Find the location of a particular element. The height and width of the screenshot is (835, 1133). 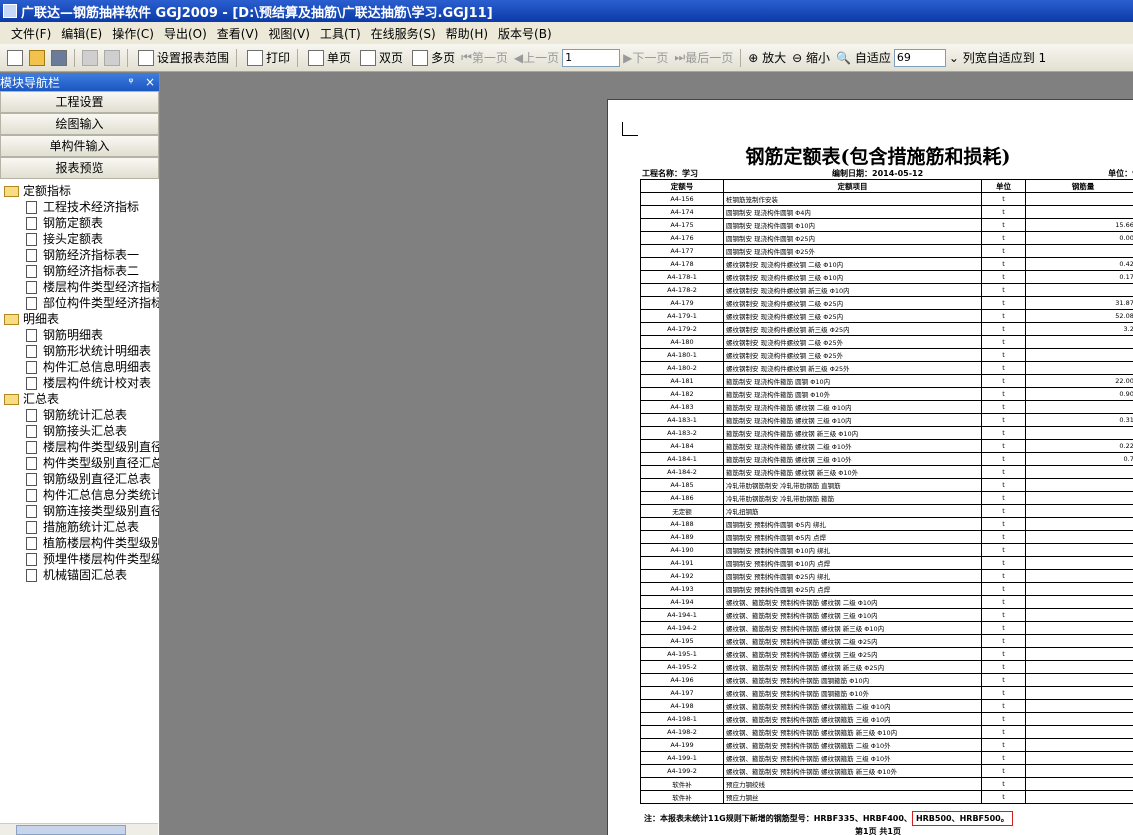

double-page-button: 双页 is located at coordinates (380, 57).